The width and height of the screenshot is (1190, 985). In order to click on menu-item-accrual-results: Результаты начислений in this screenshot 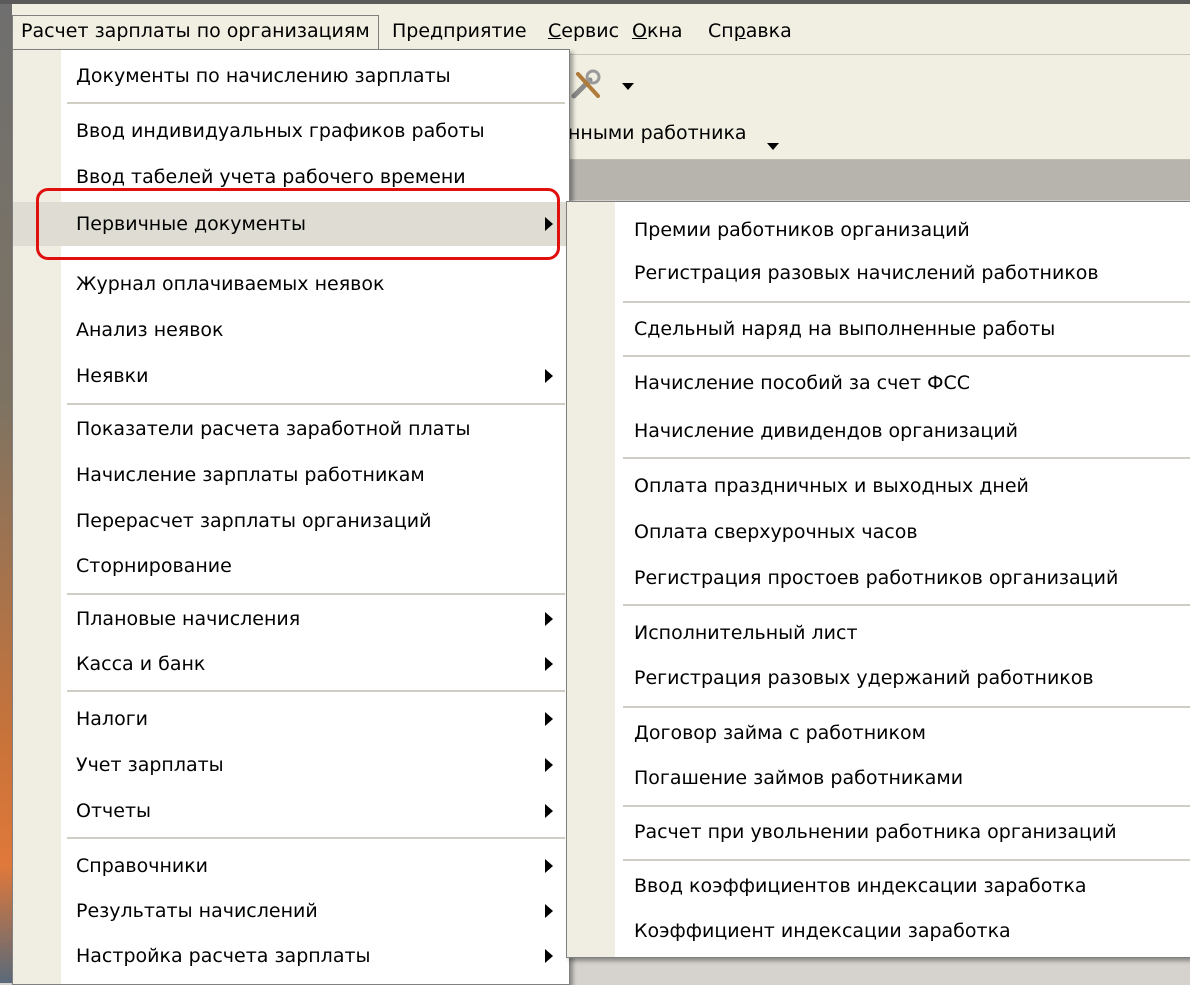, I will do `click(291, 911)`.